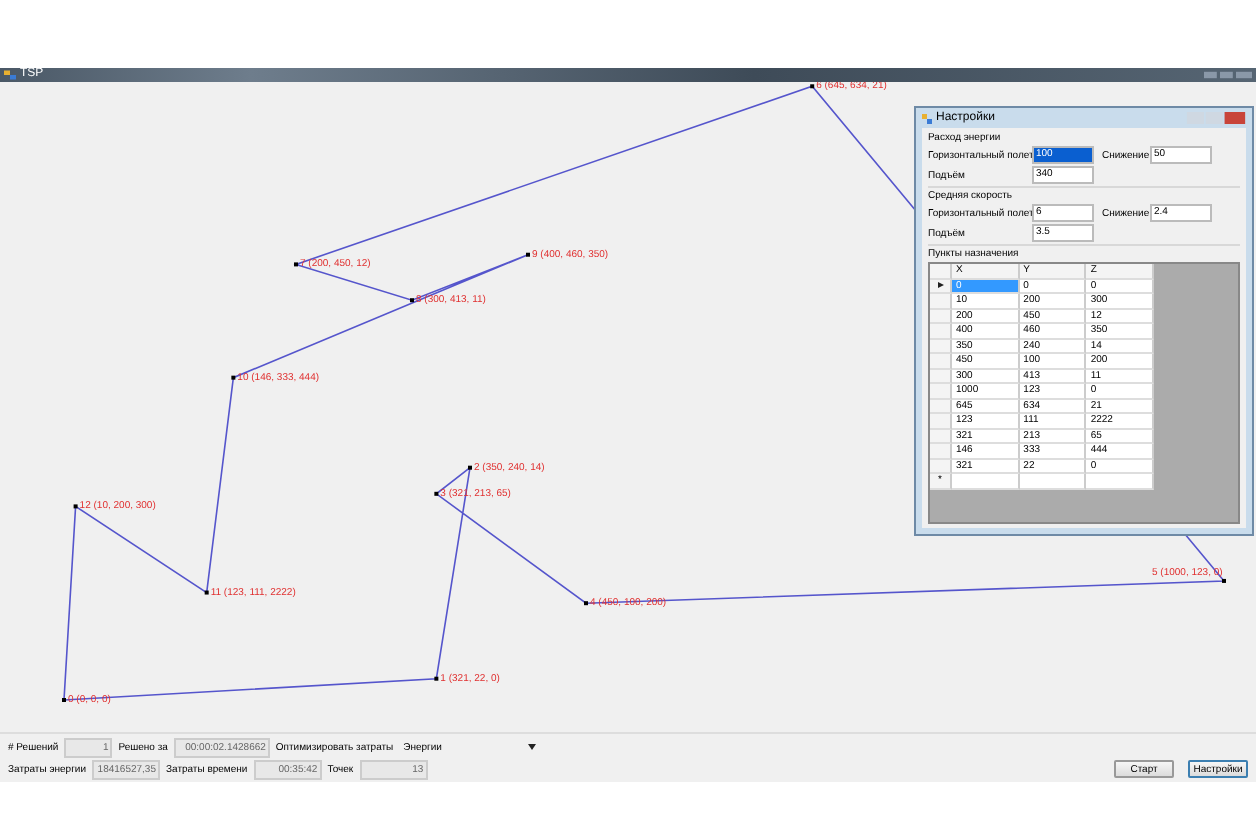  What do you see at coordinates (531, 747) in the screenshot?
I see `caret-icon` at bounding box center [531, 747].